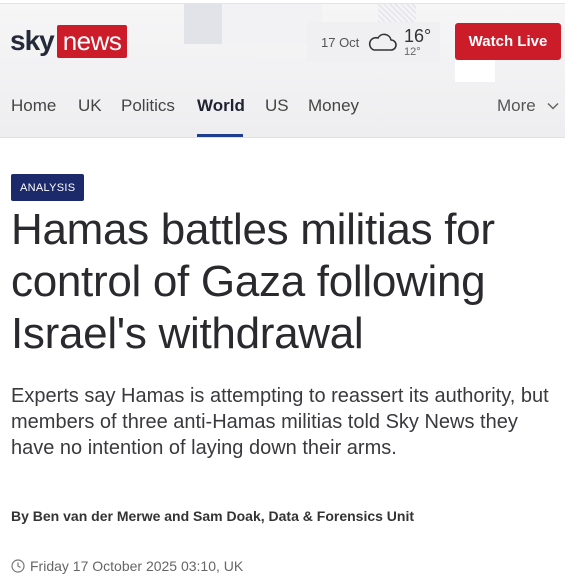 The height and width of the screenshot is (578, 565). What do you see at coordinates (137, 566) in the screenshot?
I see `timestamp-text: Friday 17 October 2025 03:10, UK` at bounding box center [137, 566].